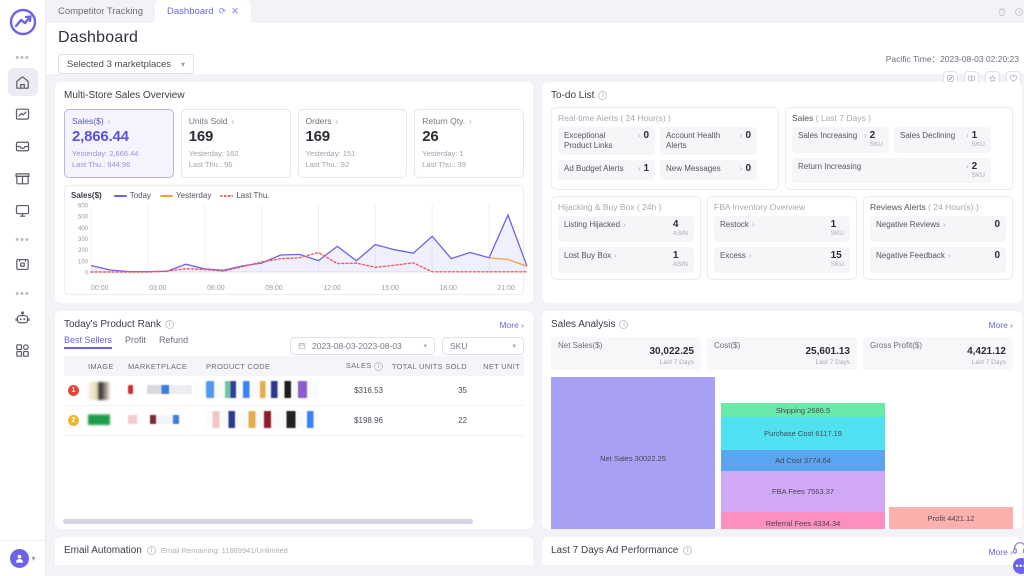 This screenshot has width=1024, height=576. Describe the element at coordinates (610, 207) in the screenshot. I see `todo-group-title: Hijacking & Buy Box ( 24h )` at that location.